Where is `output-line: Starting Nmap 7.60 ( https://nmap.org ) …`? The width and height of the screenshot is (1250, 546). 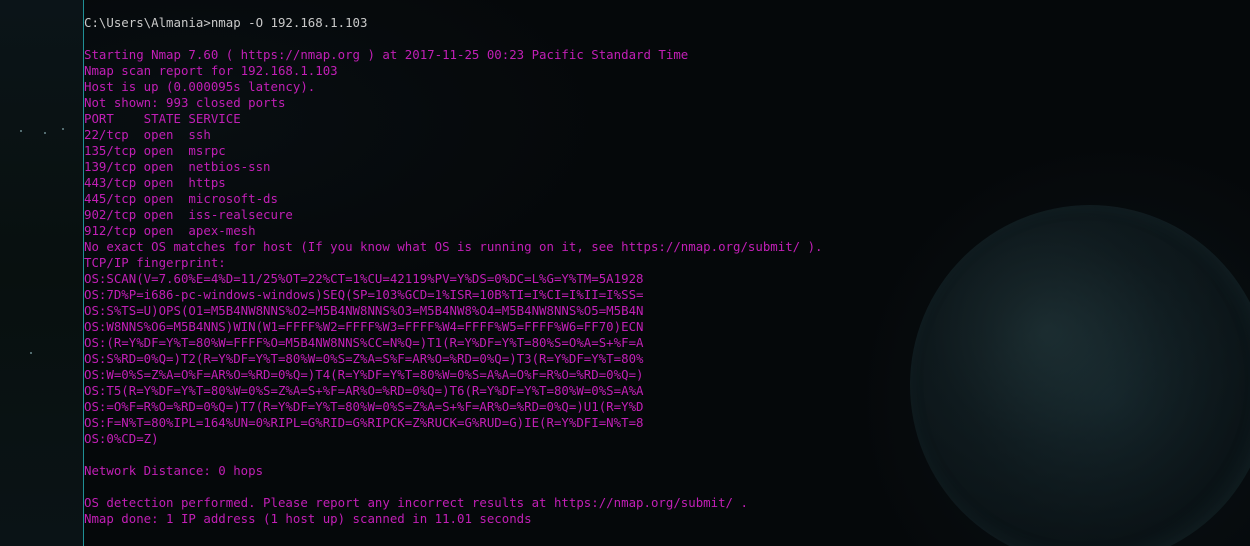 output-line: Starting Nmap 7.60 ( https://nmap.org ) … is located at coordinates (386, 54).